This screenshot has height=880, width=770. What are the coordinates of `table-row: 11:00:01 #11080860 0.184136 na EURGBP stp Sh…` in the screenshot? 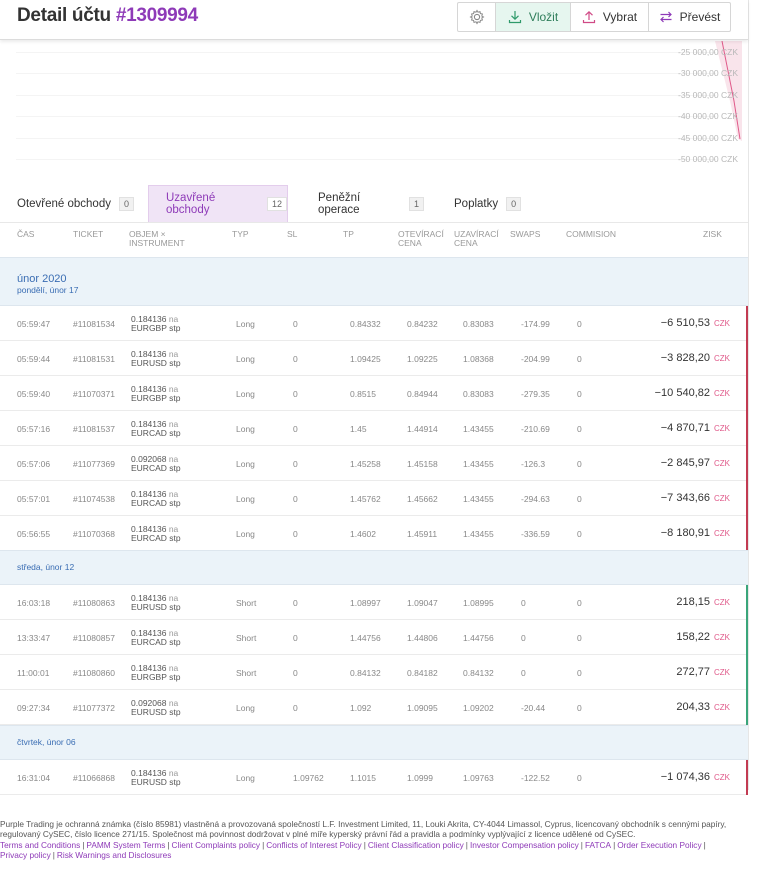 It's located at (374, 672).